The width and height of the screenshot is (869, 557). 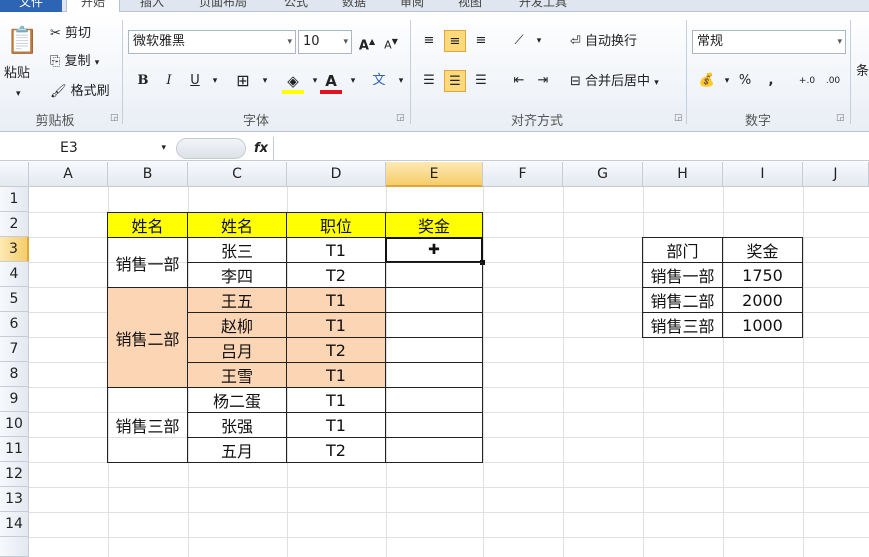 I want to click on merge-center-button: ⊟ 合并后居中 ▾, so click(x=614, y=82).